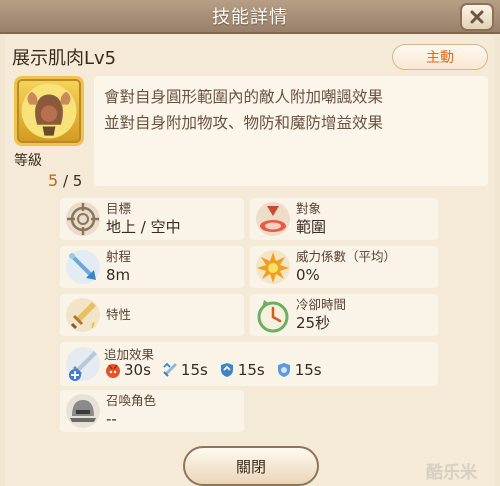 This screenshot has width=500, height=486. Describe the element at coordinates (170, 369) in the screenshot. I see `attack-up-icon` at that location.